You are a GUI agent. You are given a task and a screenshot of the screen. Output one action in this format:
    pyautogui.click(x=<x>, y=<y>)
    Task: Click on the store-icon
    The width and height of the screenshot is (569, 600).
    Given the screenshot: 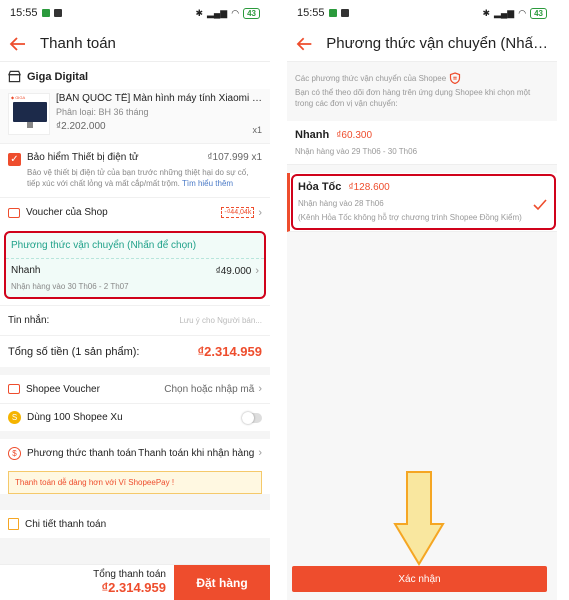 What is the action you would take?
    pyautogui.click(x=14, y=76)
    